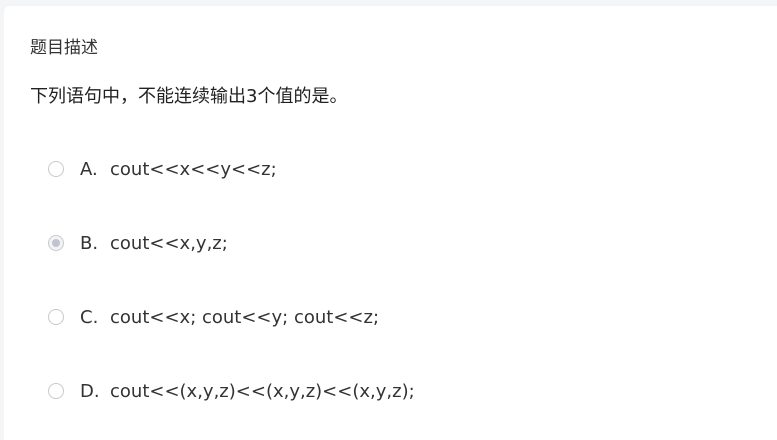 Image resolution: width=777 pixels, height=440 pixels. Describe the element at coordinates (169, 243) in the screenshot. I see `option-text: cout<<x,y,z;` at that location.